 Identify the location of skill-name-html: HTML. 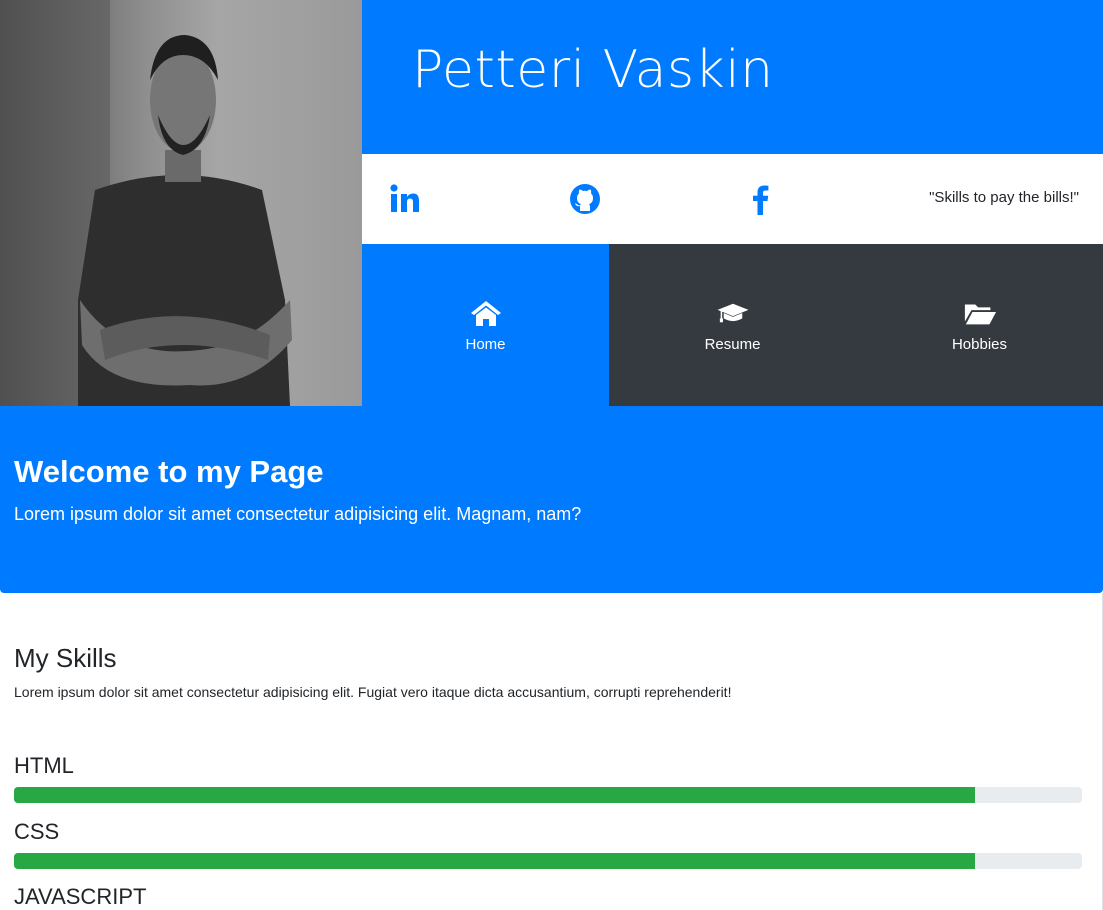
(44, 765).